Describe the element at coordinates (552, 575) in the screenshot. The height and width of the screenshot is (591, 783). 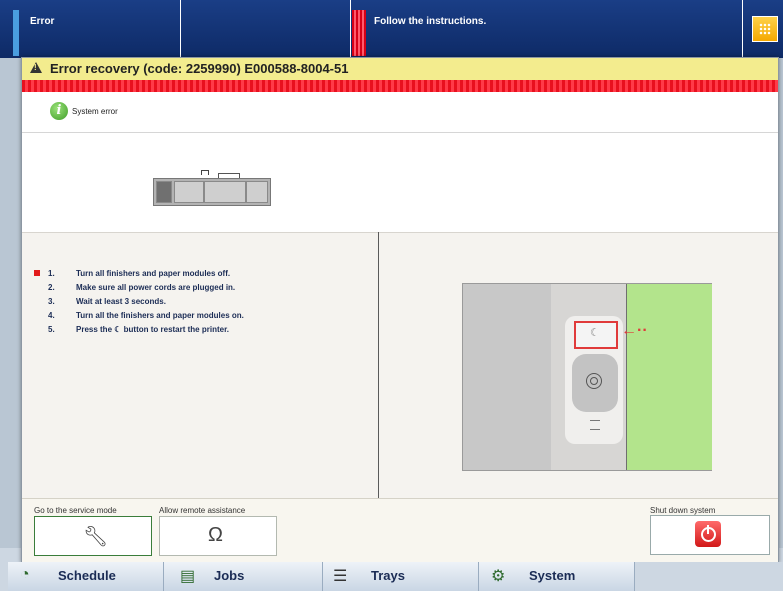
I see `tab-label: System` at that location.